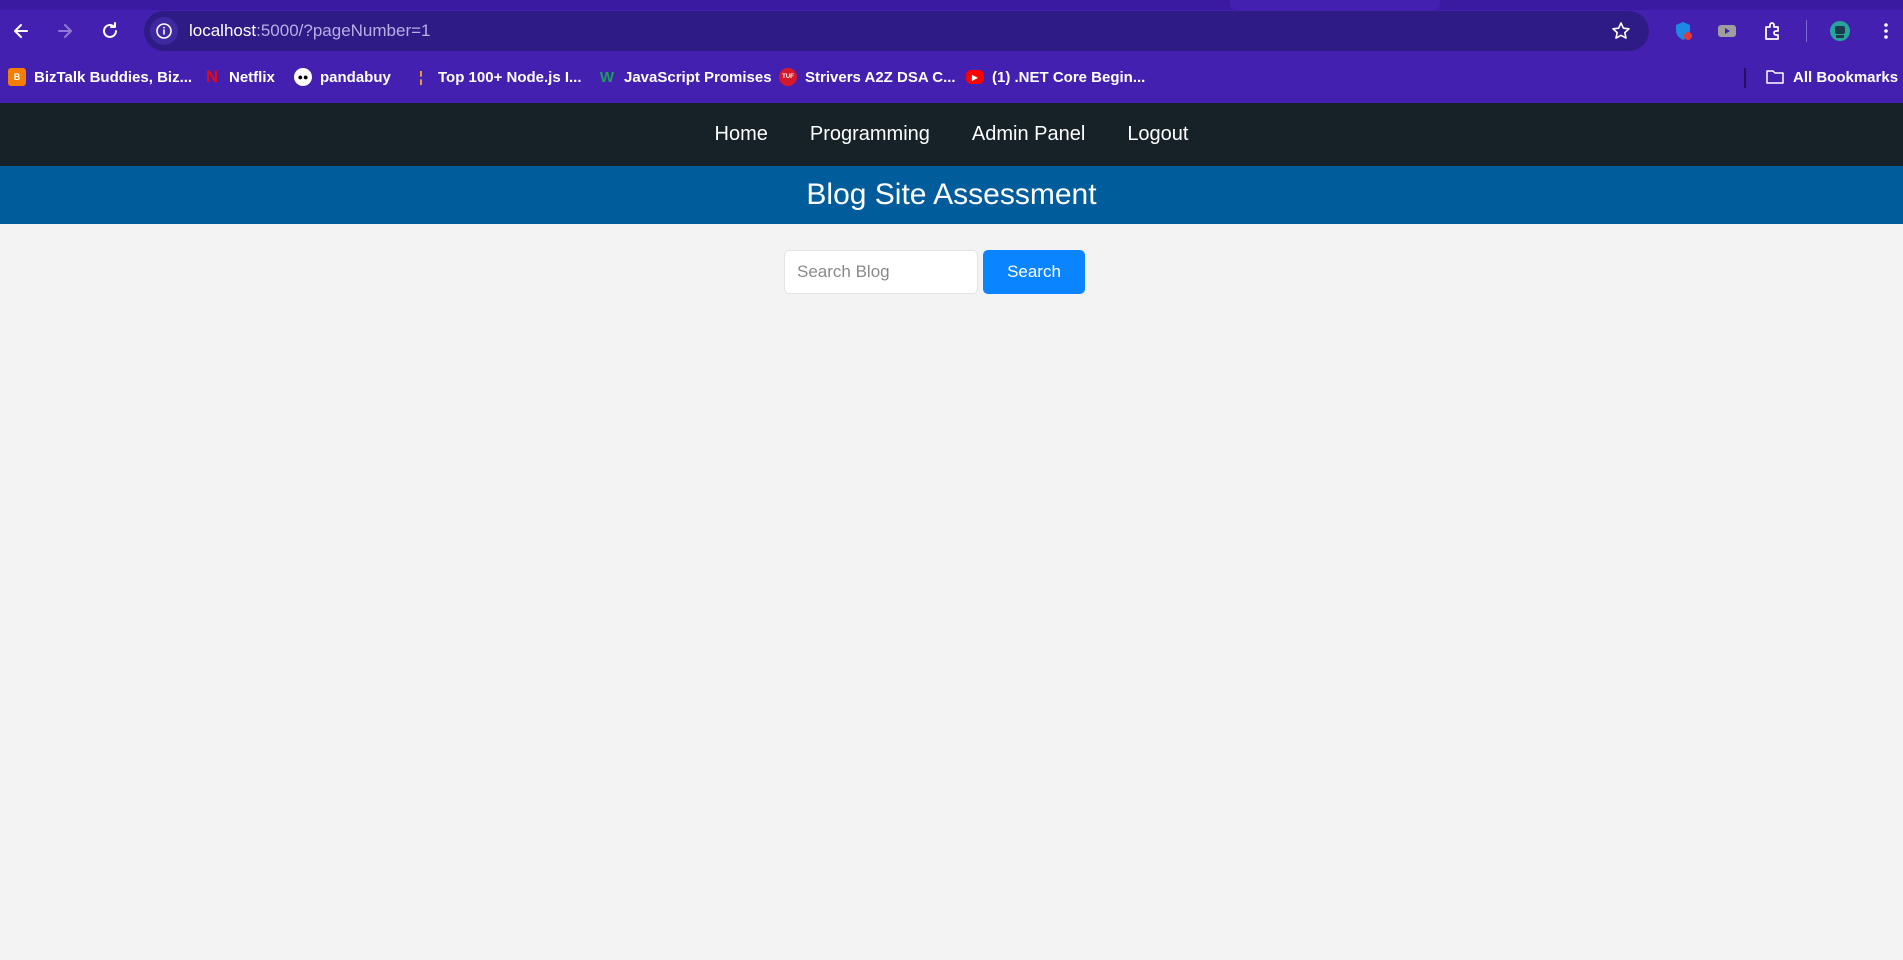  I want to click on browser-menu-button, so click(1886, 31).